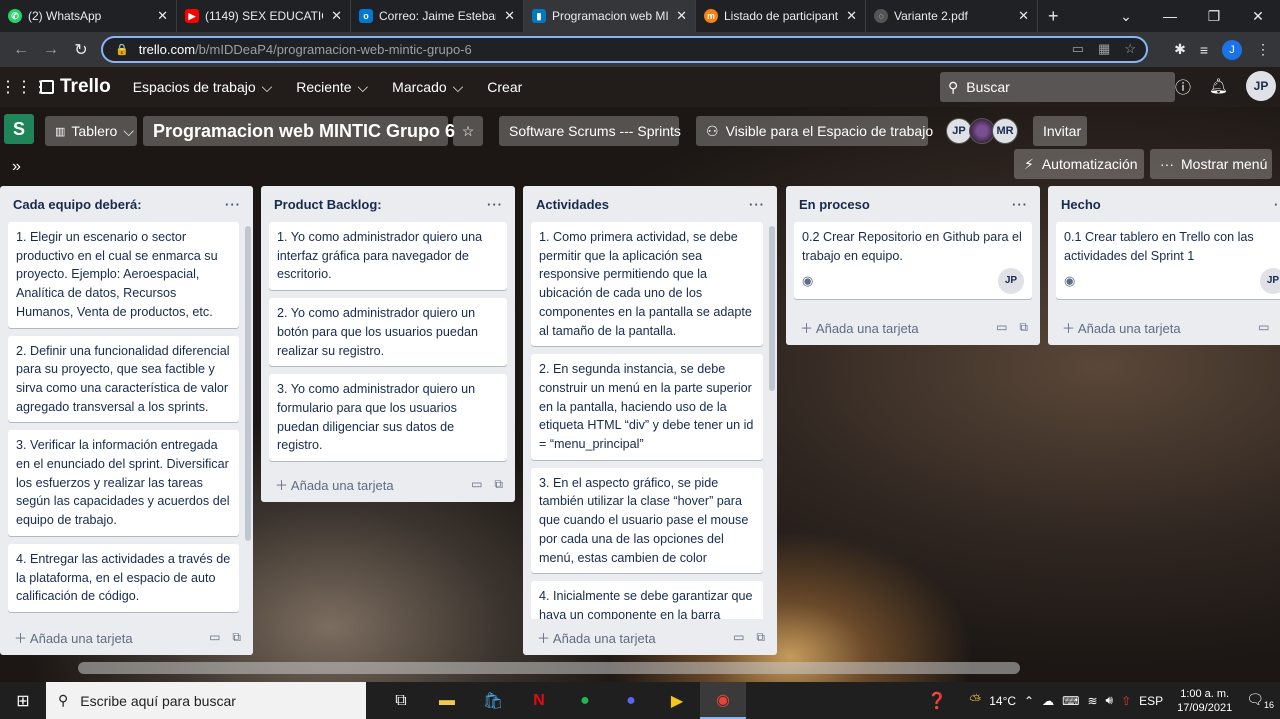  Describe the element at coordinates (1261, 86) in the screenshot. I see `user-avatar: JP` at that location.